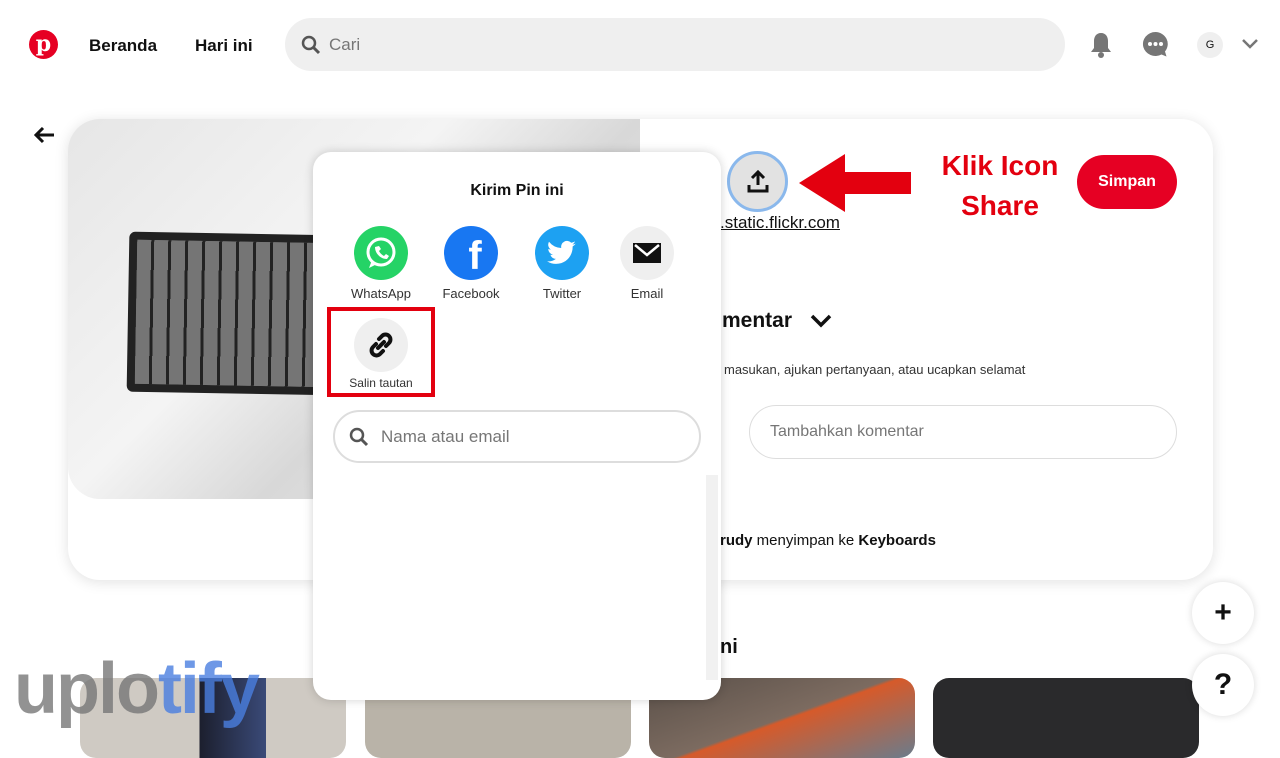 The image size is (1280, 758). I want to click on whatsapp-icon, so click(381, 252).